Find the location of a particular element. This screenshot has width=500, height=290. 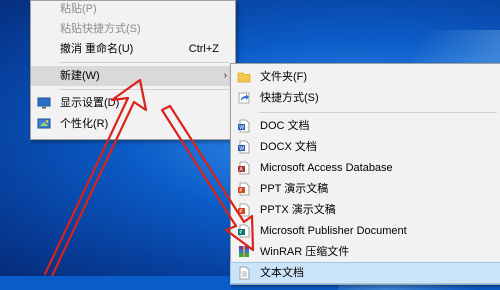

menu-item-label: DOCX 文档 is located at coordinates (288, 147).